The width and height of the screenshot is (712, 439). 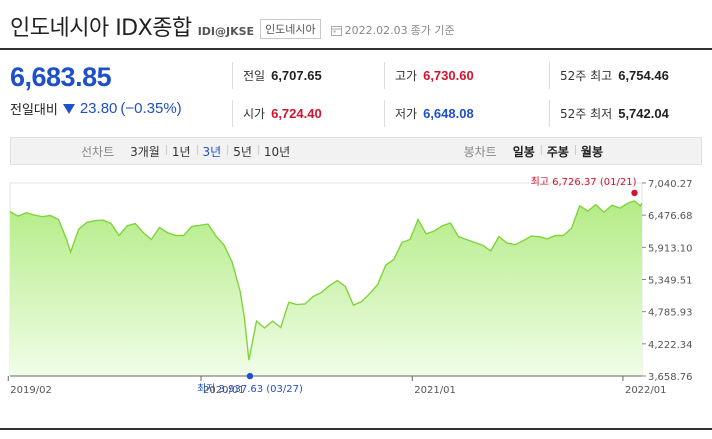 What do you see at coordinates (524, 151) in the screenshot?
I see `candle-daily: 일봉` at bounding box center [524, 151].